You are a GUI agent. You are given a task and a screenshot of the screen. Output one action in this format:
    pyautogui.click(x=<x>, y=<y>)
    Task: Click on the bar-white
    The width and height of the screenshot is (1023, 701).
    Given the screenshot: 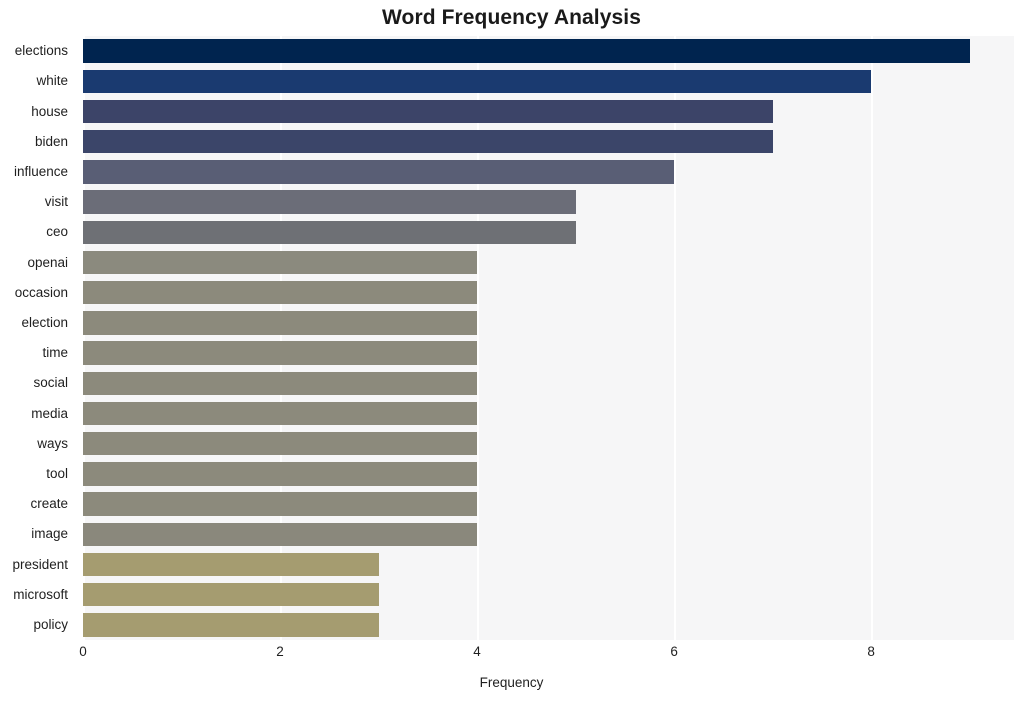 What is the action you would take?
    pyautogui.click(x=477, y=81)
    